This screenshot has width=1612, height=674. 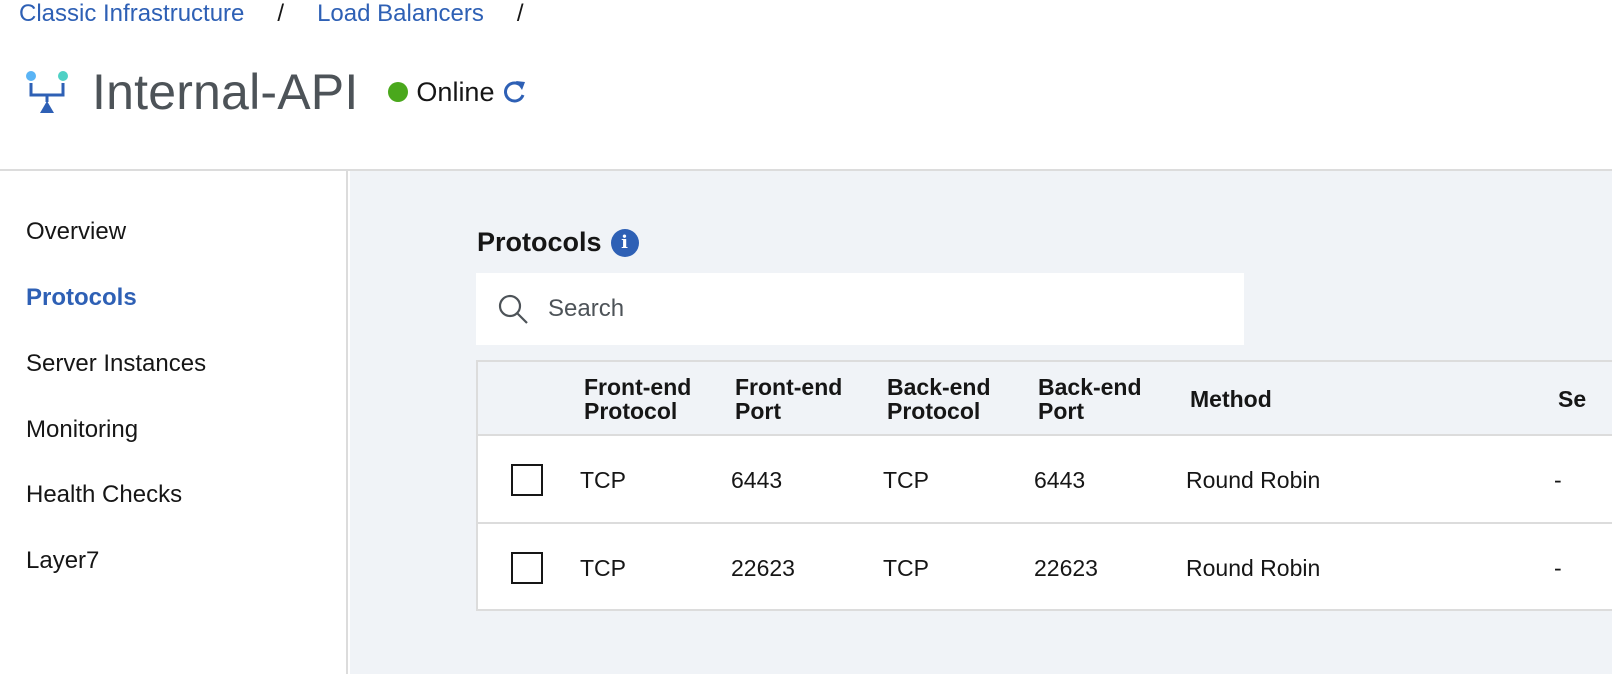 I want to click on column-header-frontend-port: Front-end Port, so click(x=788, y=399).